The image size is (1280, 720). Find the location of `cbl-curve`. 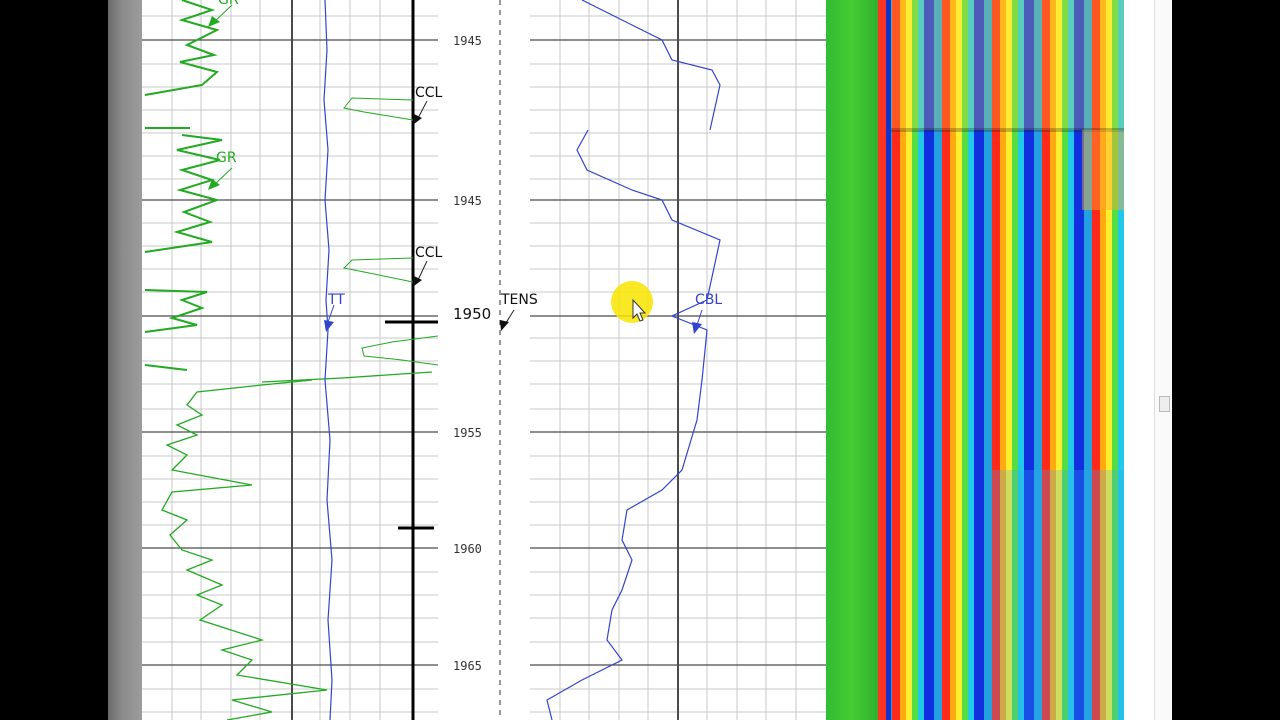

cbl-curve is located at coordinates (633, 360).